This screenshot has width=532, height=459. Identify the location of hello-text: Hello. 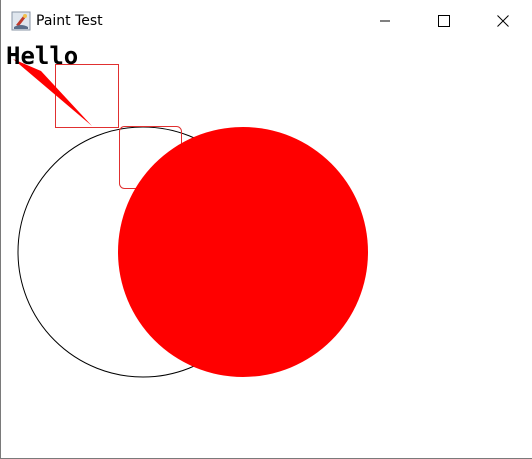
(42, 56).